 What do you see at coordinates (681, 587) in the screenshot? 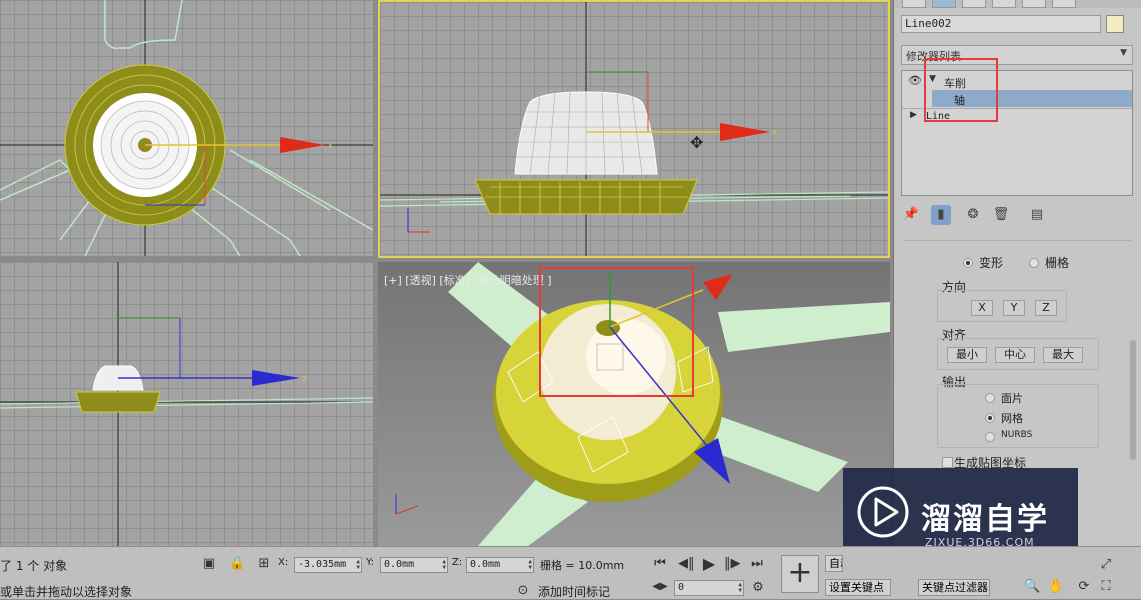
I see `frame-value: 0` at bounding box center [681, 587].